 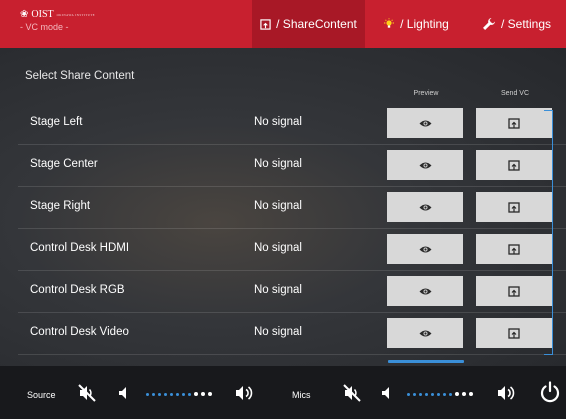 What do you see at coordinates (388, 393) in the screenshot?
I see `mics-volume-down-icon` at bounding box center [388, 393].